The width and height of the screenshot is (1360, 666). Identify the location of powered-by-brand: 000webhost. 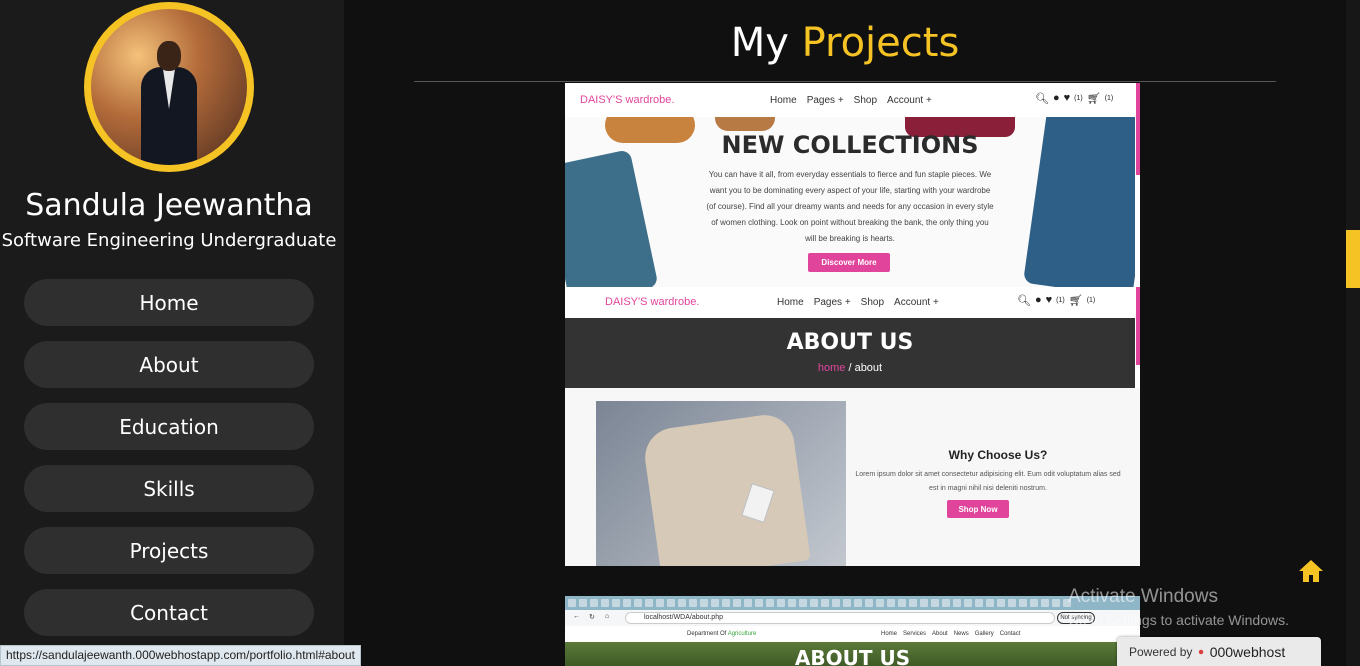
(1247, 651).